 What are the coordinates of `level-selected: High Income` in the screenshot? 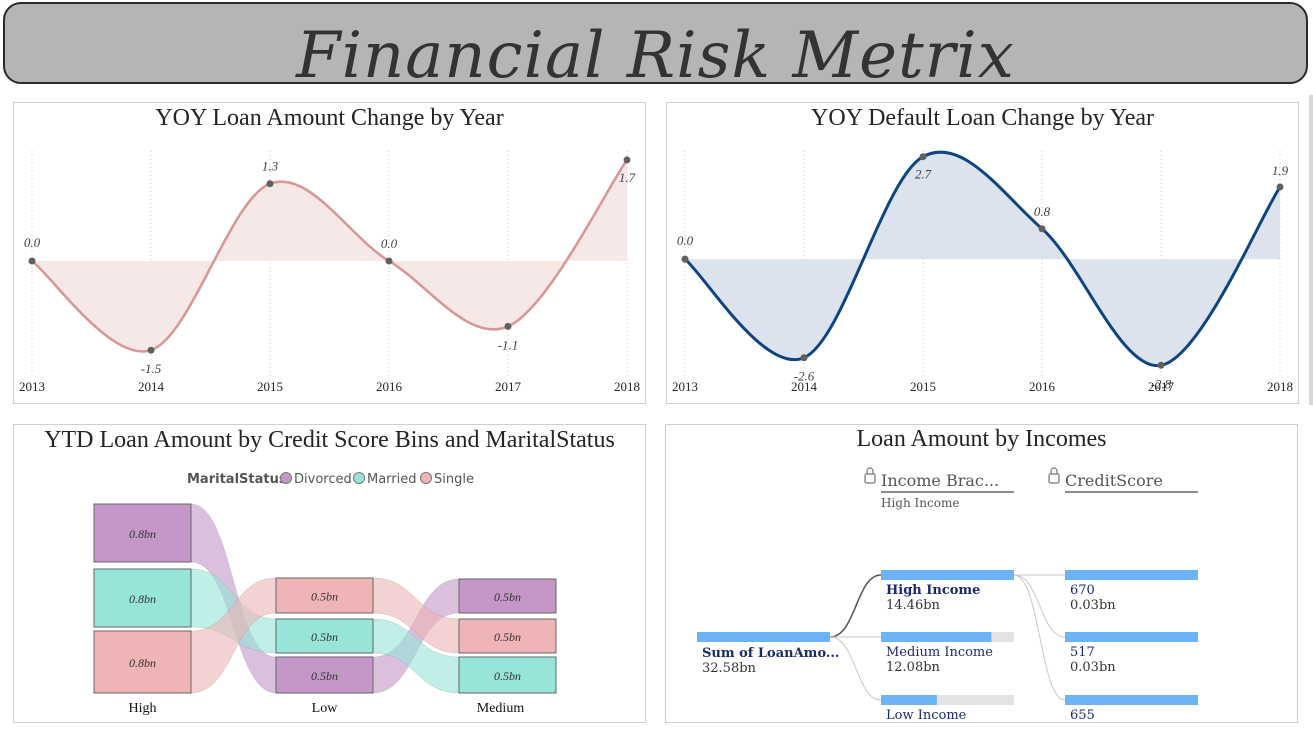 It's located at (920, 503).